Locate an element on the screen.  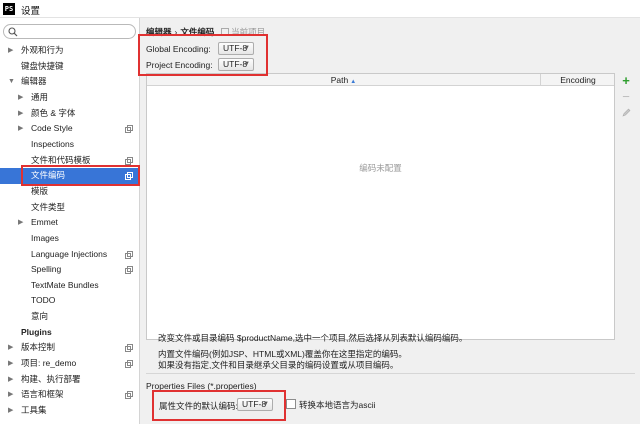
sidebar-item: ▶ 项目: re_demo is located at coordinates (70, 364).